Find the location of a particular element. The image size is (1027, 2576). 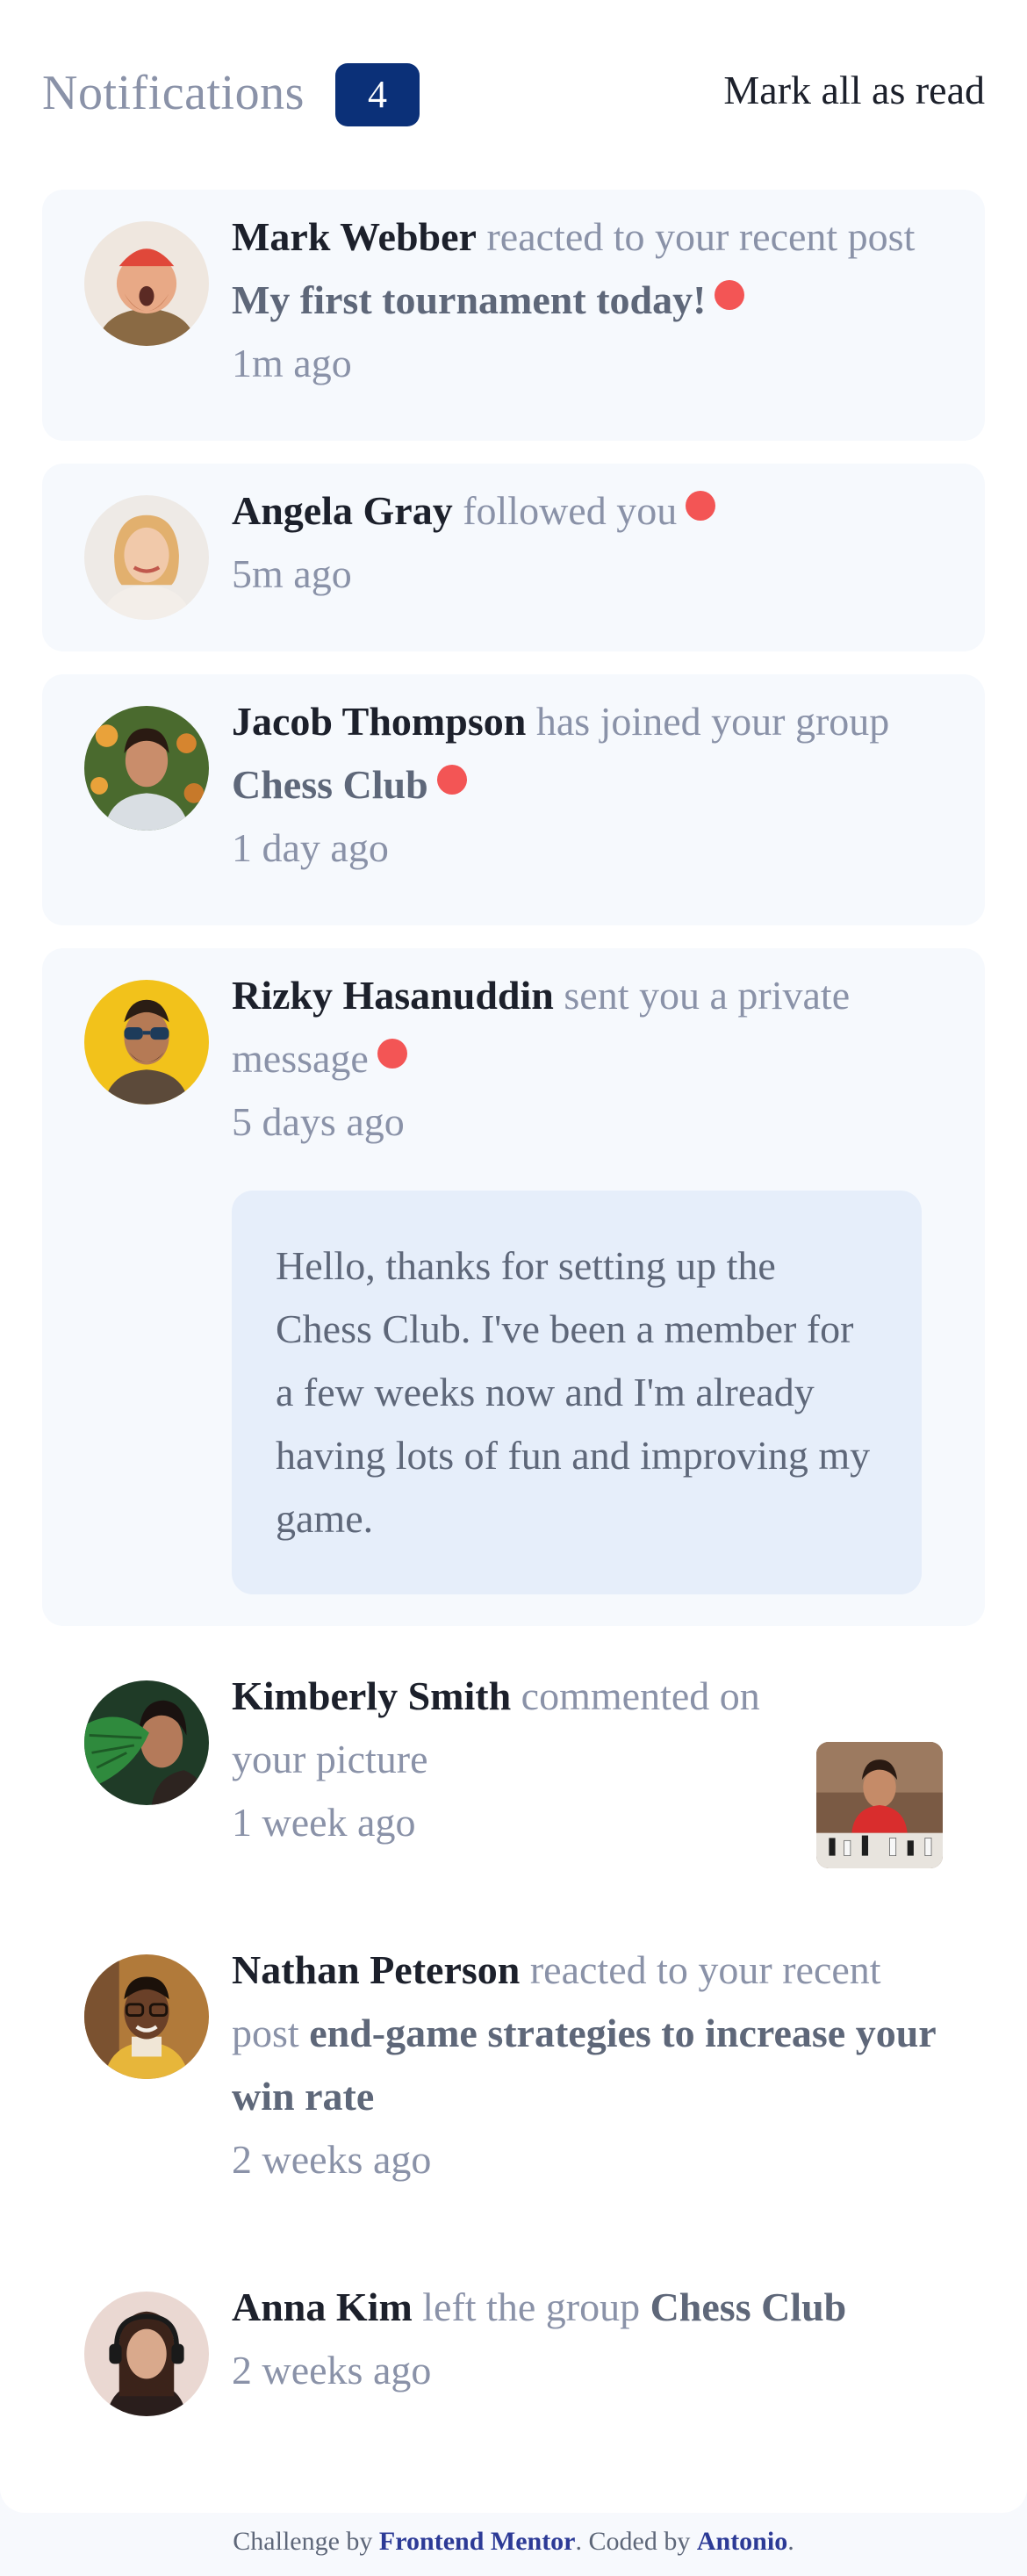

notification-action: followed you is located at coordinates (570, 510).